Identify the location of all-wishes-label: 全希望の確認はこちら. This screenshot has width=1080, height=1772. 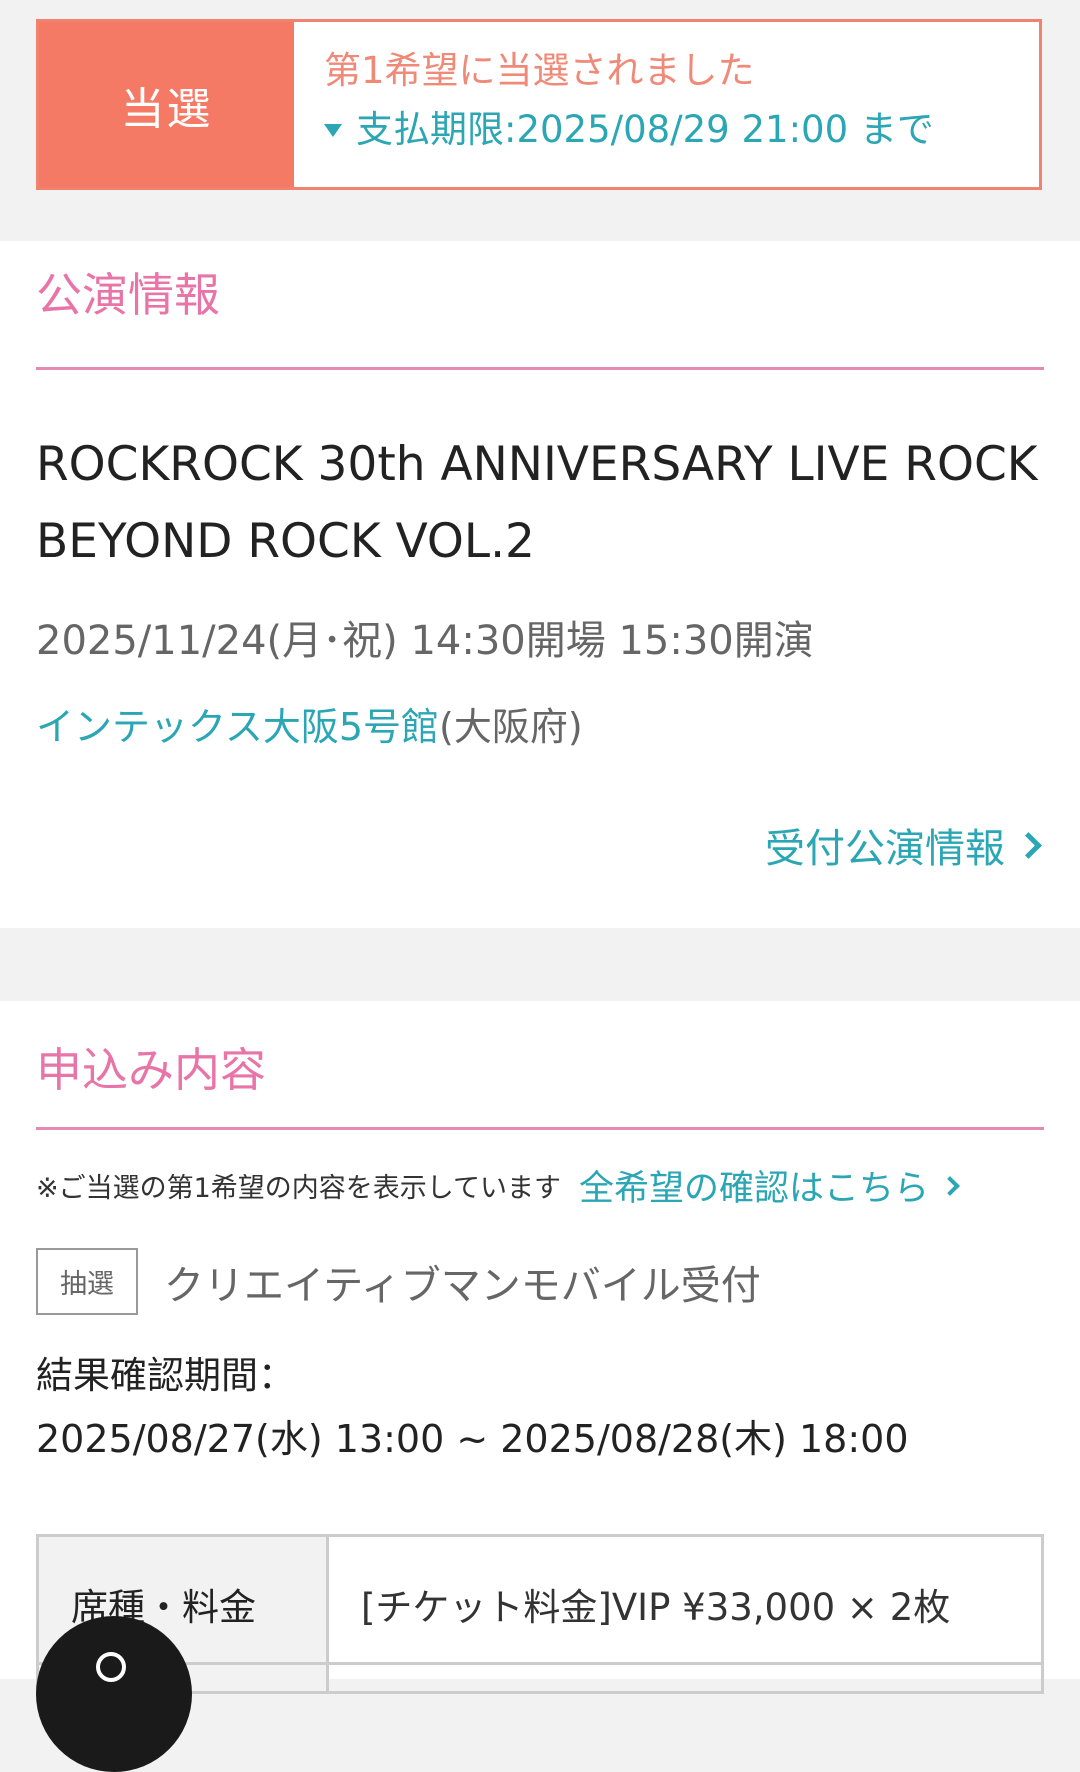
(754, 1189).